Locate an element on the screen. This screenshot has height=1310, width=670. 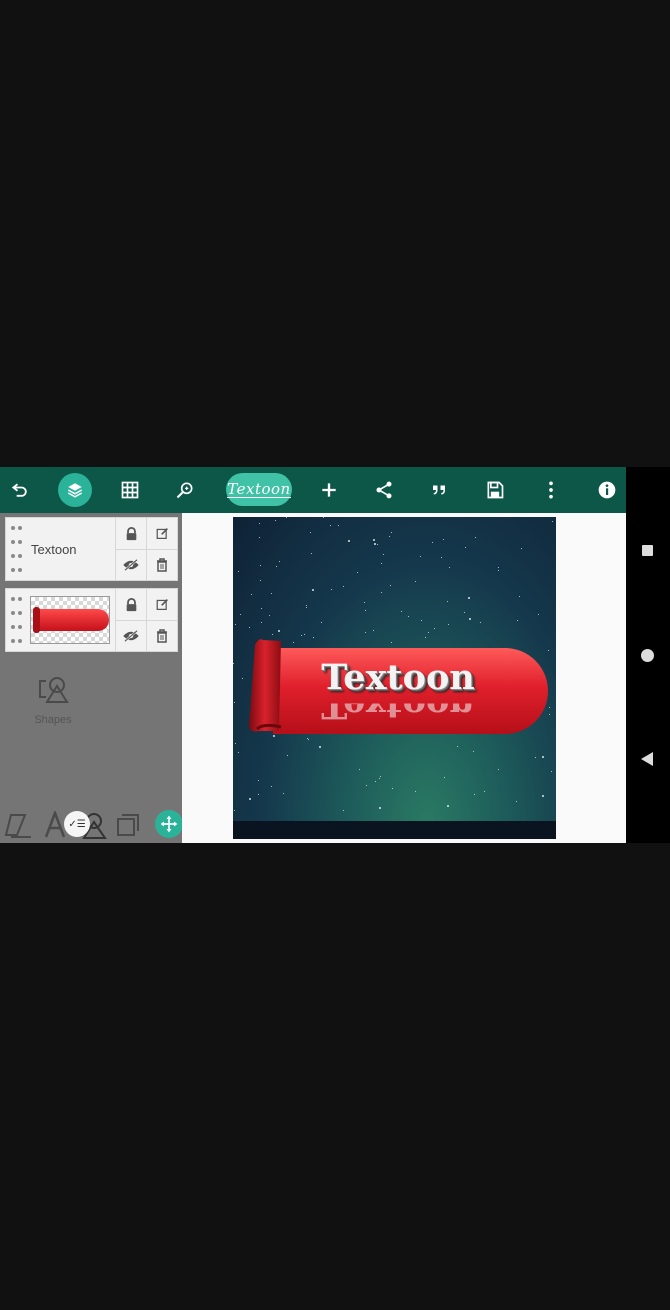
layer-item-text: Textoon is located at coordinates (91, 549).